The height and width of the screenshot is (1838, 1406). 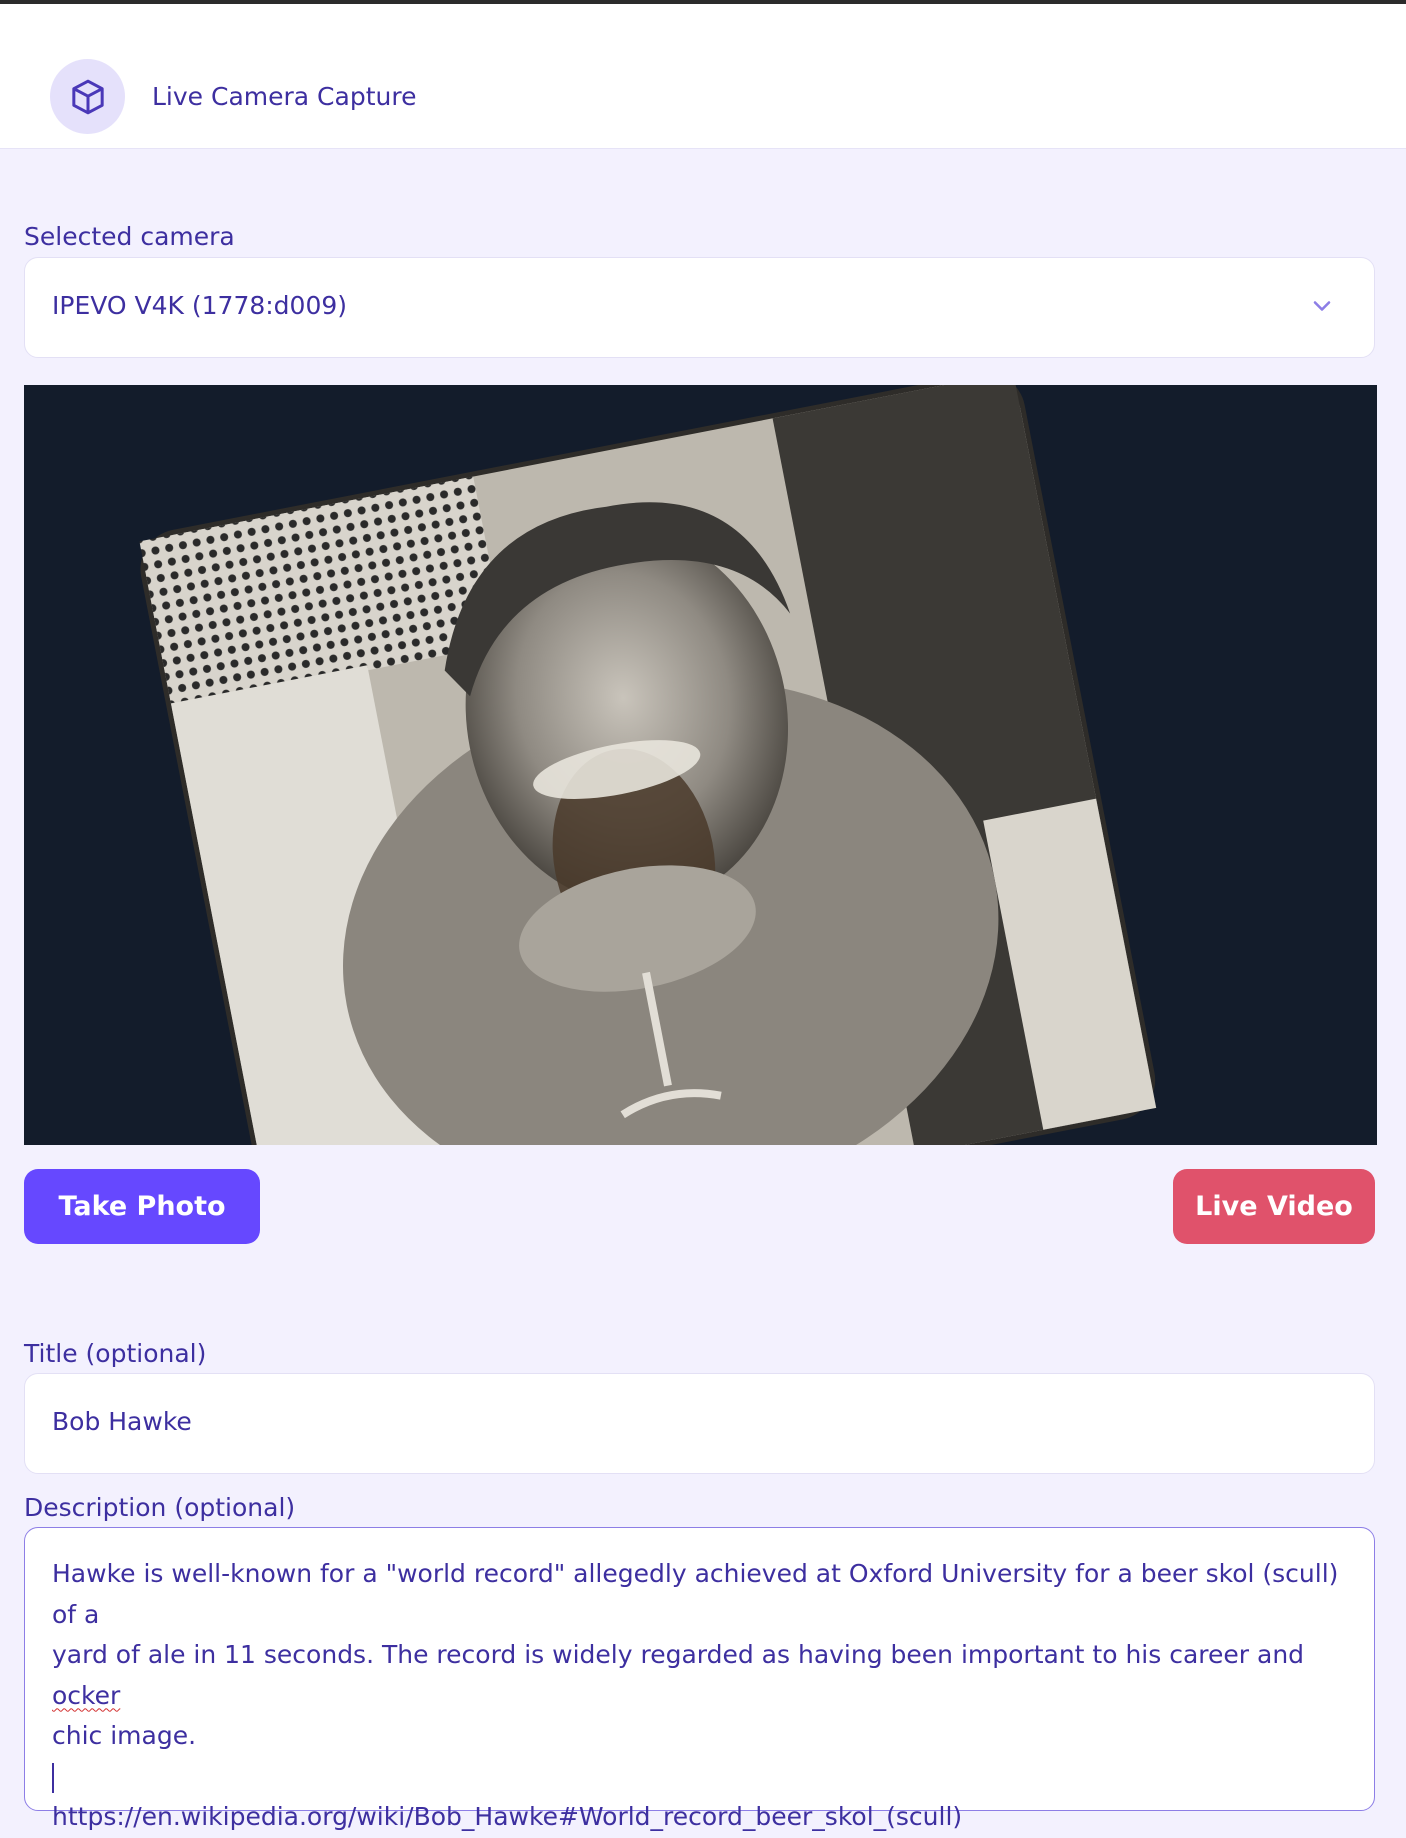 What do you see at coordinates (160, 1507) in the screenshot?
I see `description-field-label: Description (optional)` at bounding box center [160, 1507].